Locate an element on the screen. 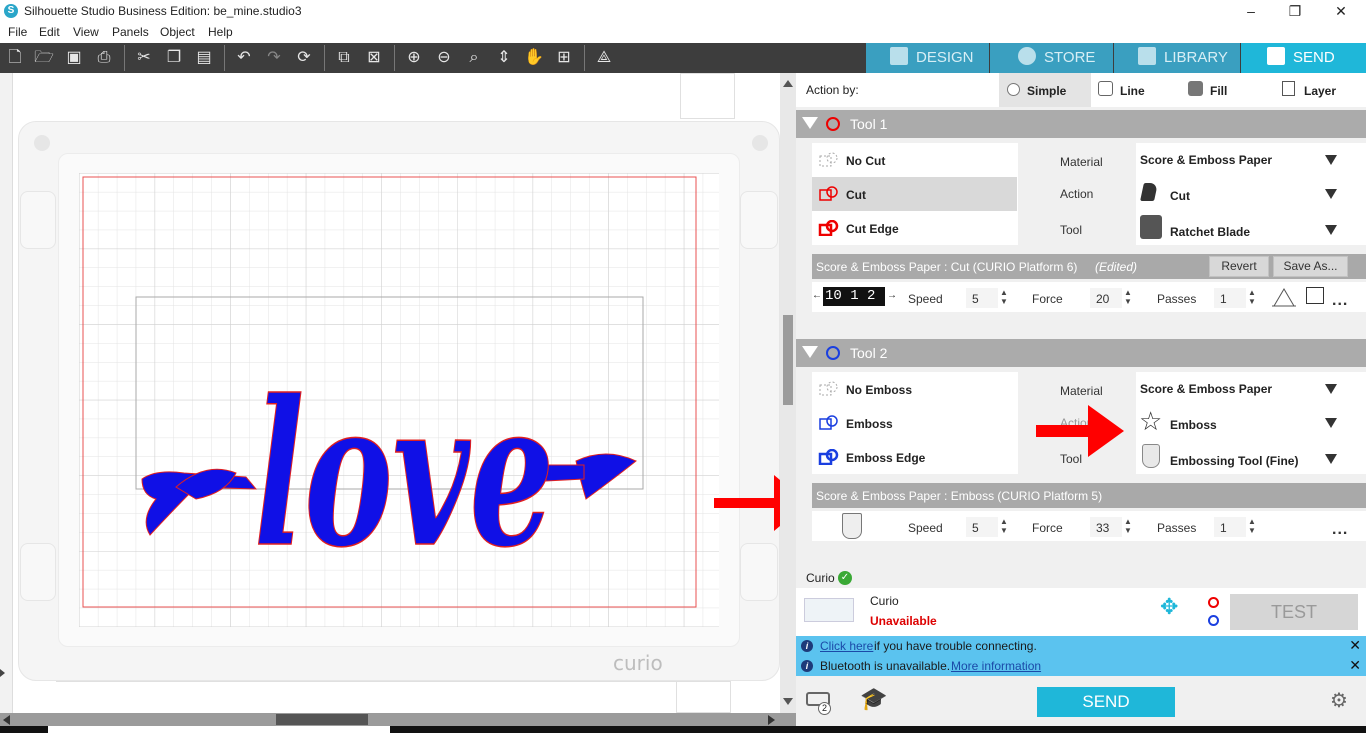  love-design: love is located at coordinates (391, 466).